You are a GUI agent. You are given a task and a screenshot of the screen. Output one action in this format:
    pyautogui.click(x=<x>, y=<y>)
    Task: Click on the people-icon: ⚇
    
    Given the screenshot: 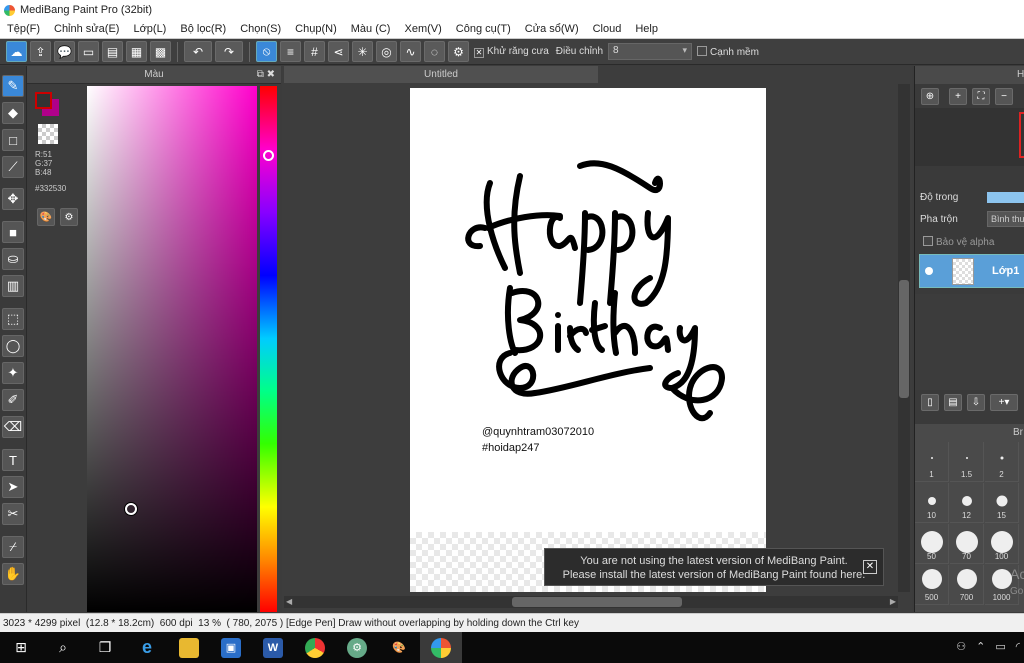 What is the action you would take?
    pyautogui.click(x=961, y=646)
    